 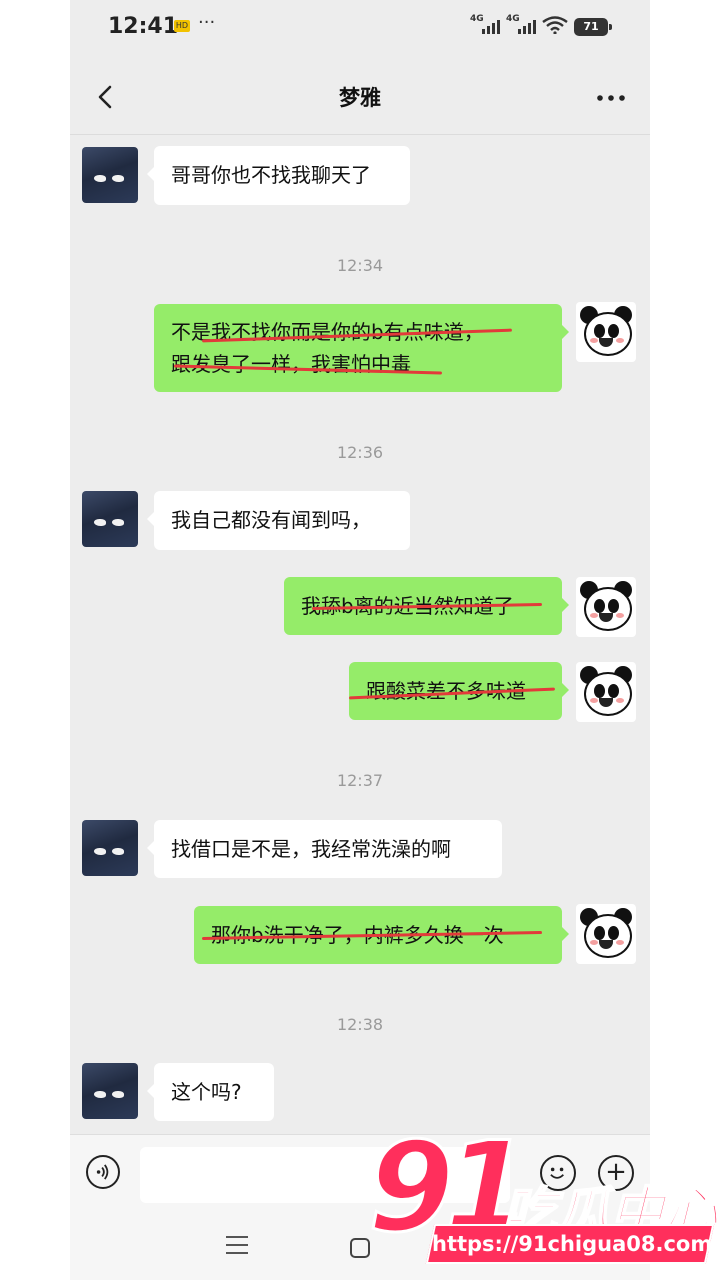 What do you see at coordinates (426, 606) in the screenshot?
I see `message-bubble-outgoing: 我舔b离的近当然知道了` at bounding box center [426, 606].